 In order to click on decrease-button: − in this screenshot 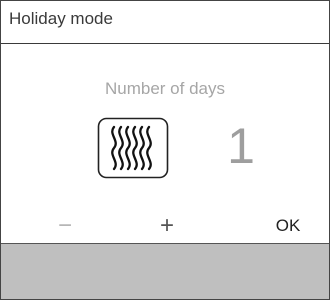, I will do `click(65, 226)`.